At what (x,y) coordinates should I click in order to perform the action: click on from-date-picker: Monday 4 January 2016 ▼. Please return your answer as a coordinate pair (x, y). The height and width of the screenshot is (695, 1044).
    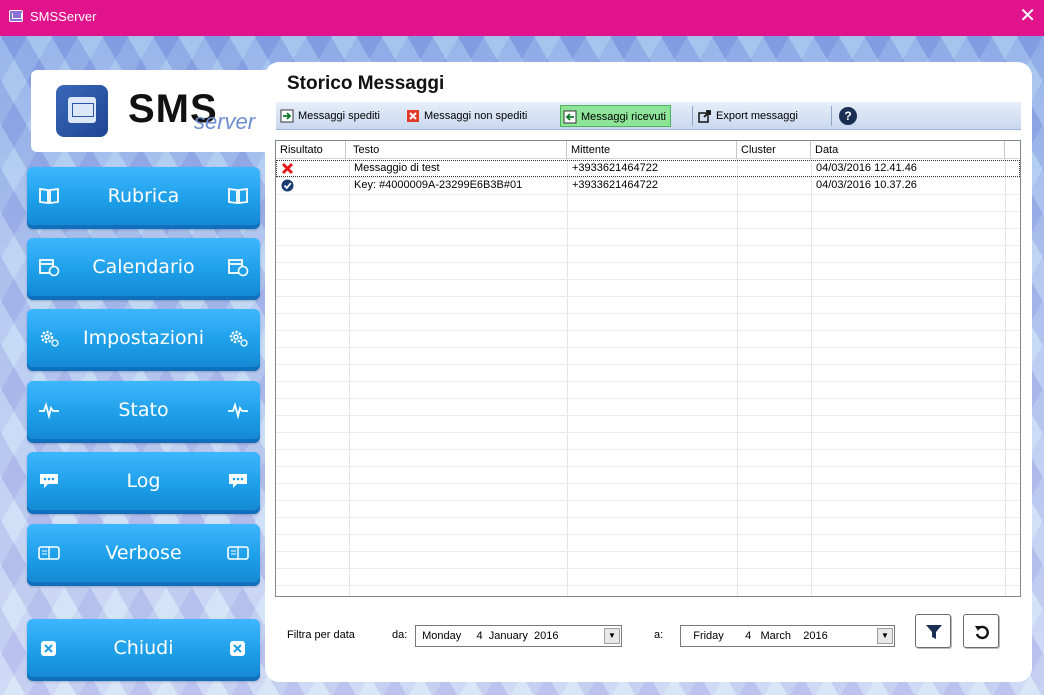
    Looking at the image, I should click on (518, 636).